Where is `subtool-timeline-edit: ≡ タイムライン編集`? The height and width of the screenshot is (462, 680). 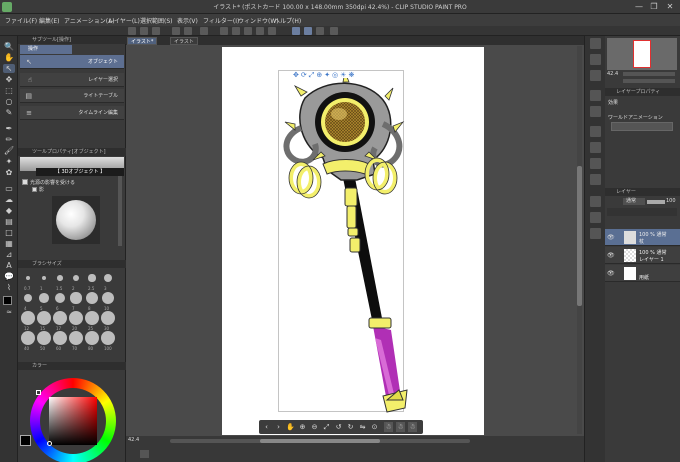 subtool-timeline-edit: ≡ タイムライン編集 is located at coordinates (72, 113).